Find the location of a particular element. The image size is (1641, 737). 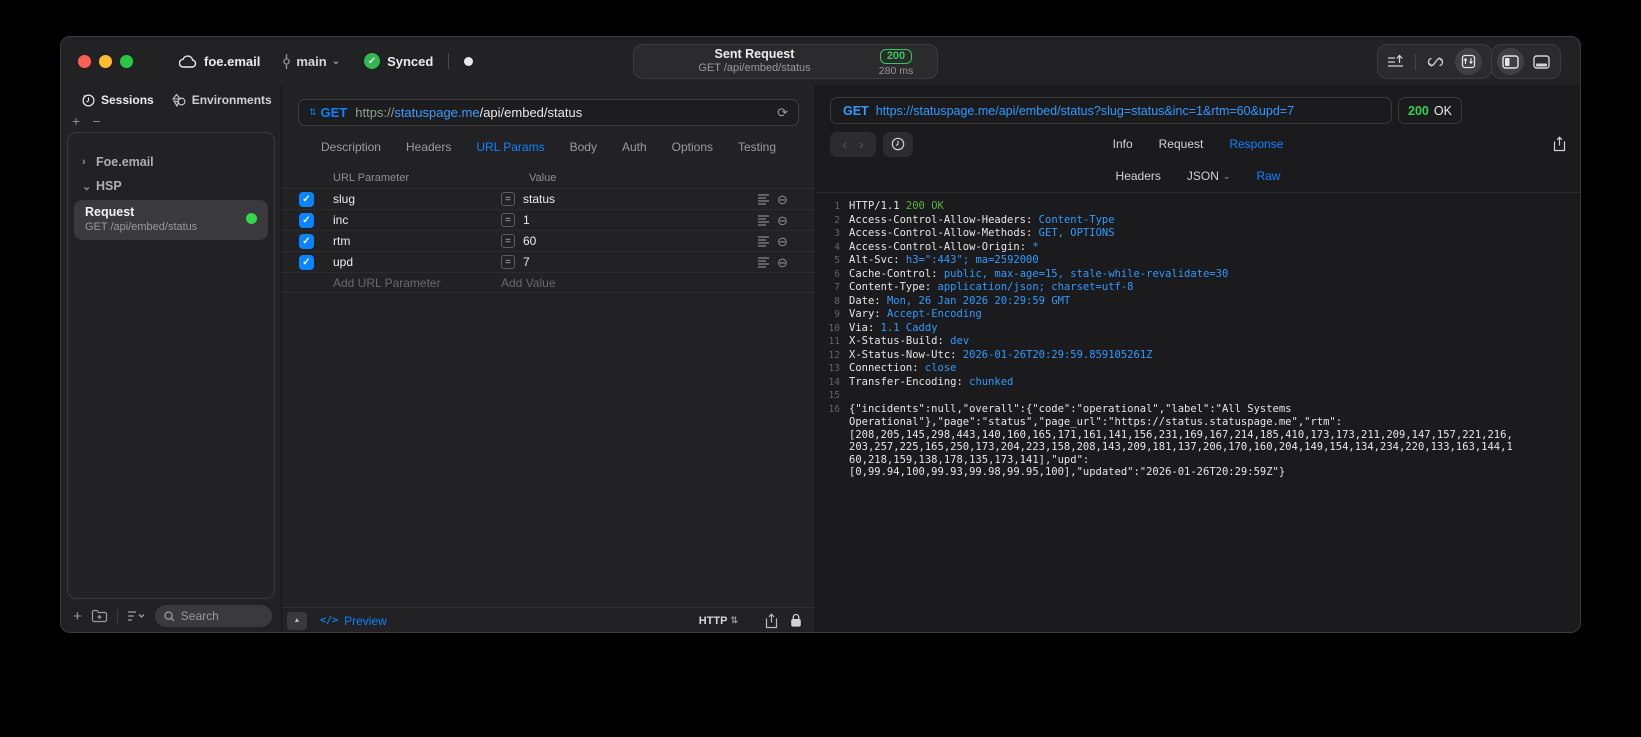

toggle-bottom-panel-button is located at coordinates (1541, 61).